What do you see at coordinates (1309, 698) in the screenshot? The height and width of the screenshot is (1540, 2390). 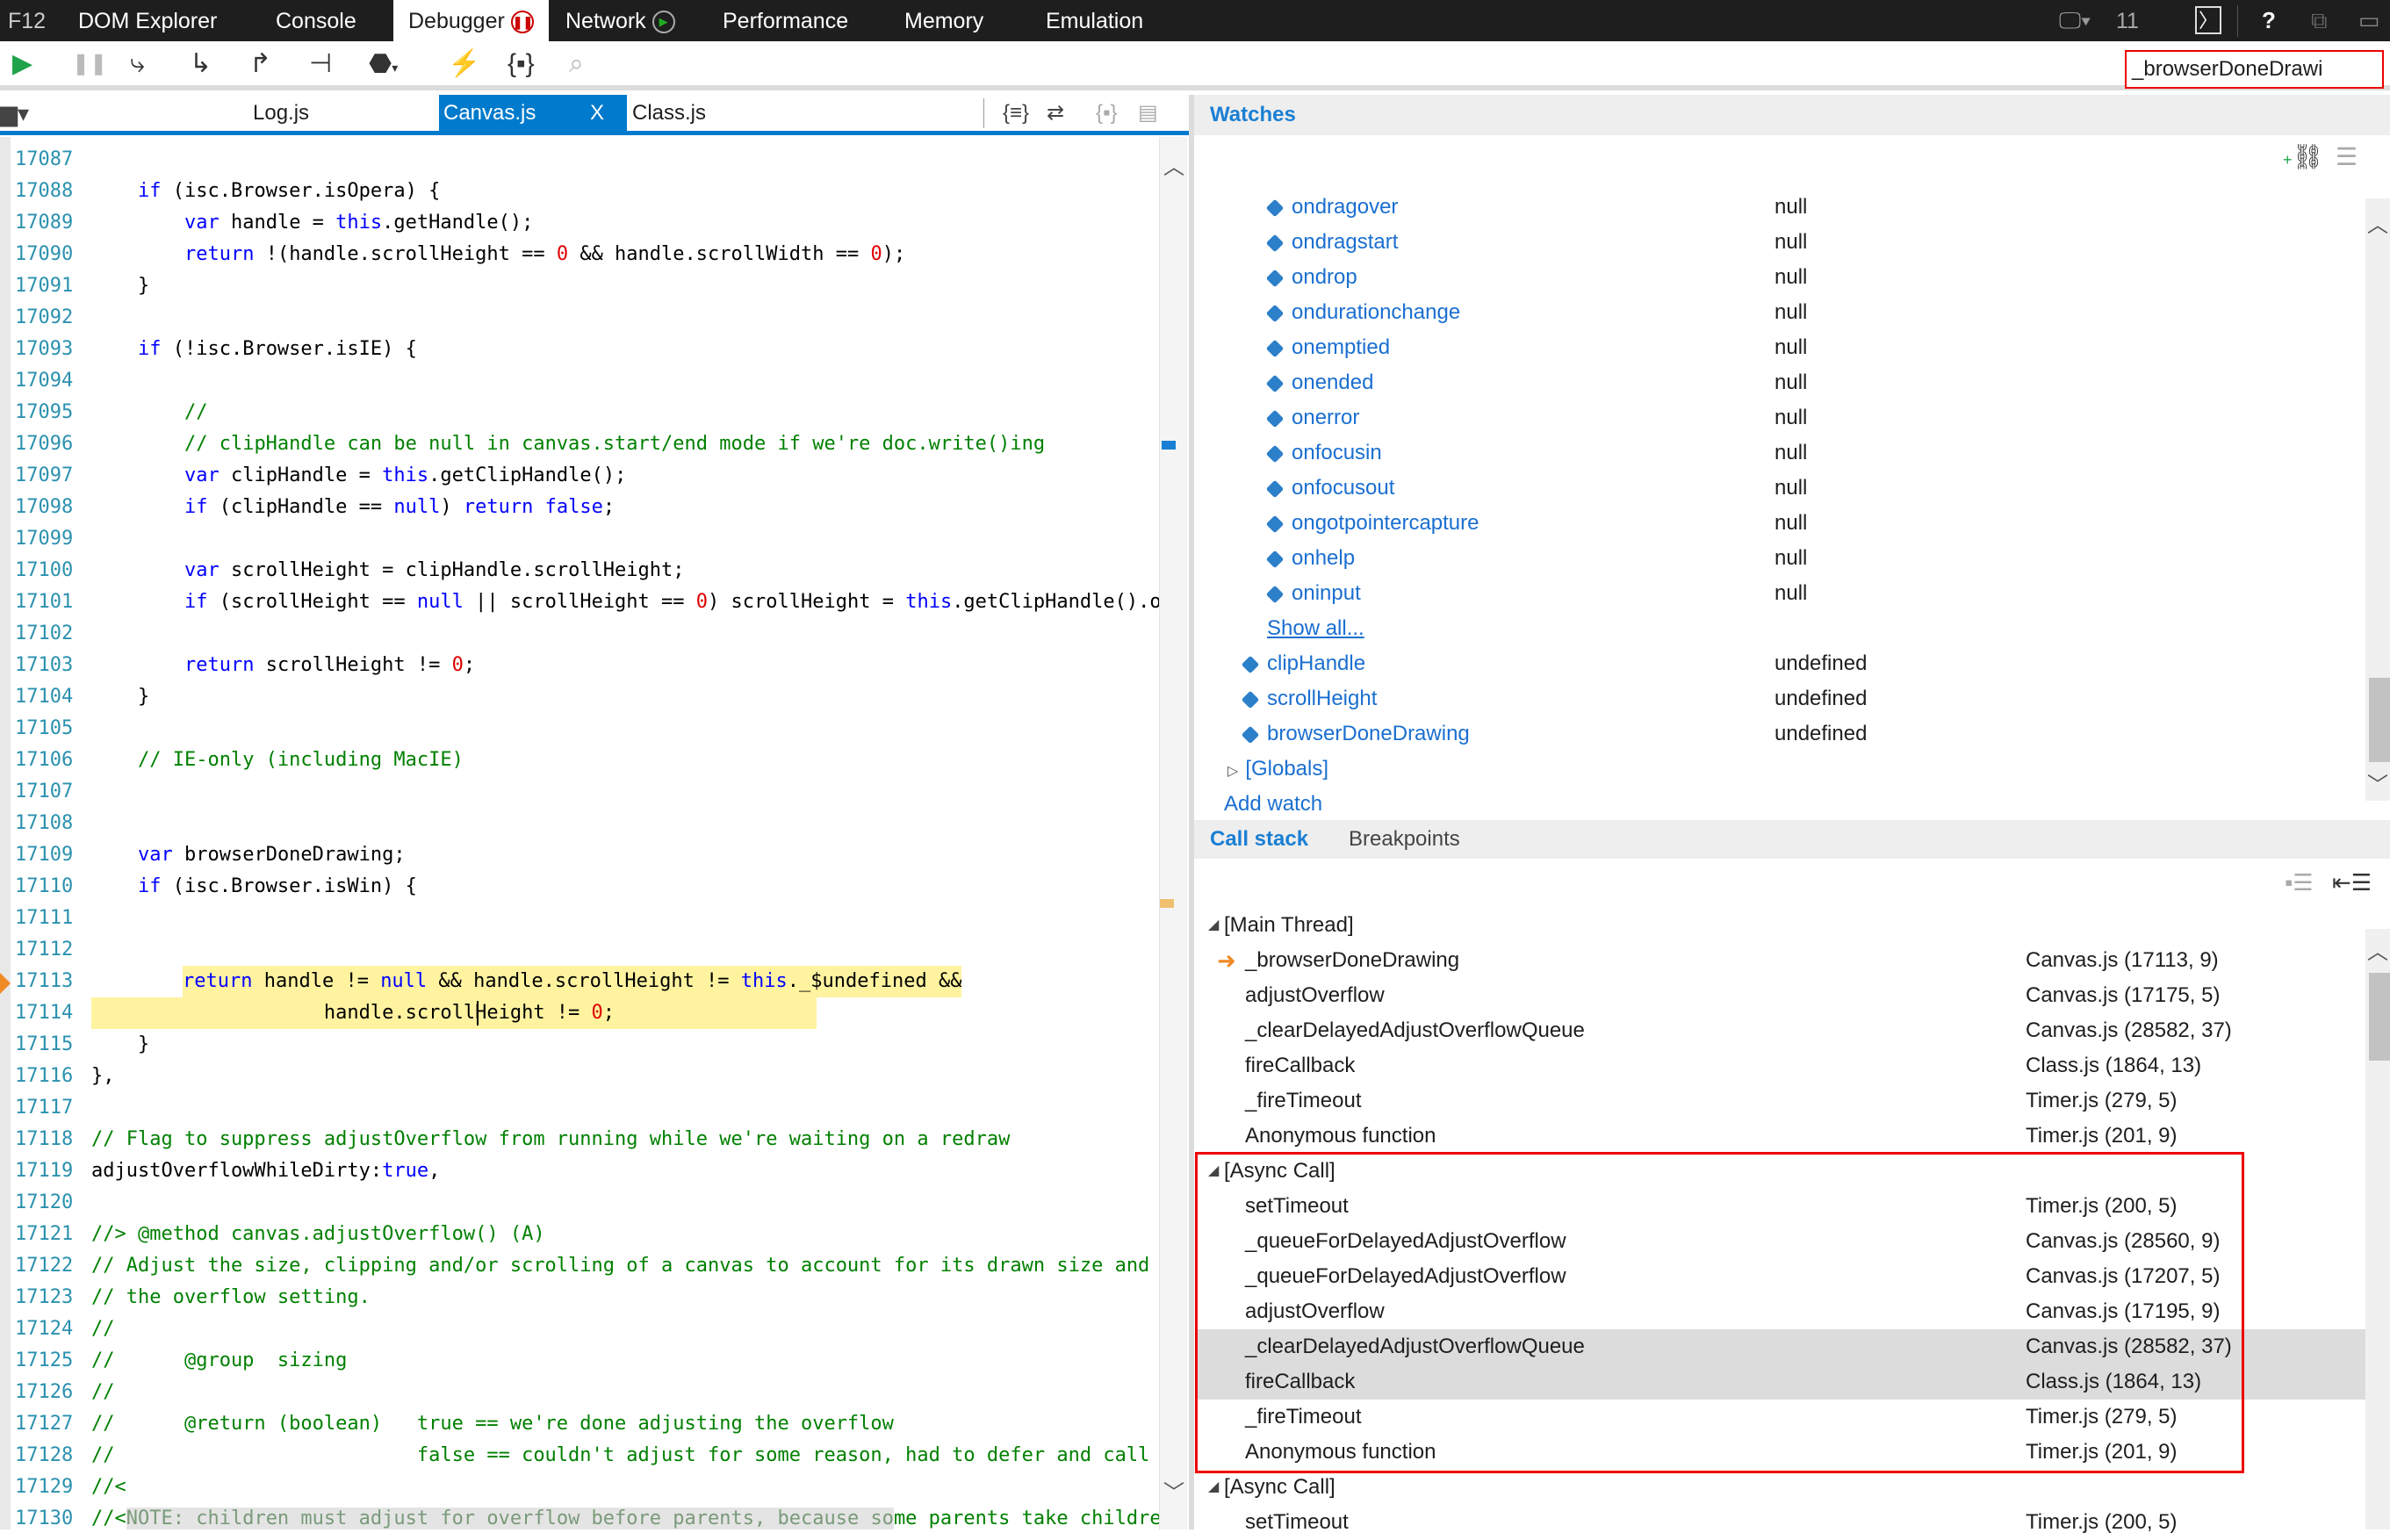 I see `watch-item: scrollHeight` at bounding box center [1309, 698].